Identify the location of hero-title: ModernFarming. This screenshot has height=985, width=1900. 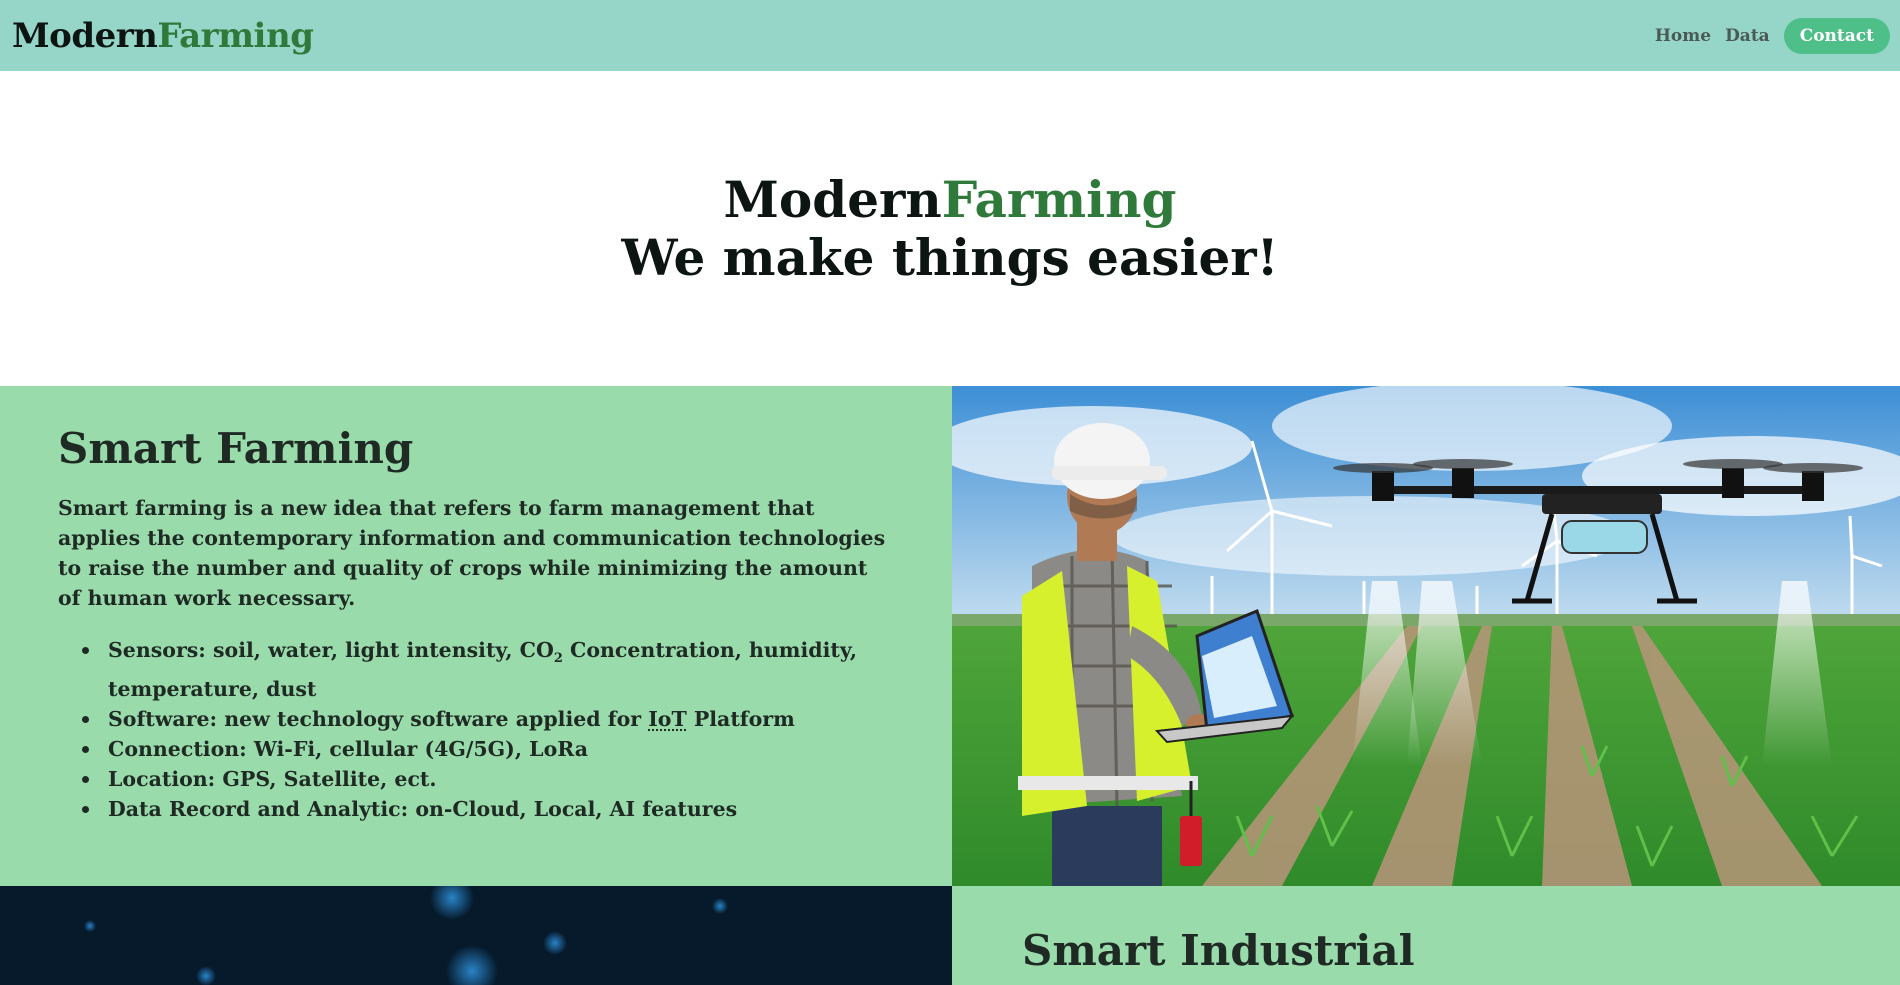
(950, 200).